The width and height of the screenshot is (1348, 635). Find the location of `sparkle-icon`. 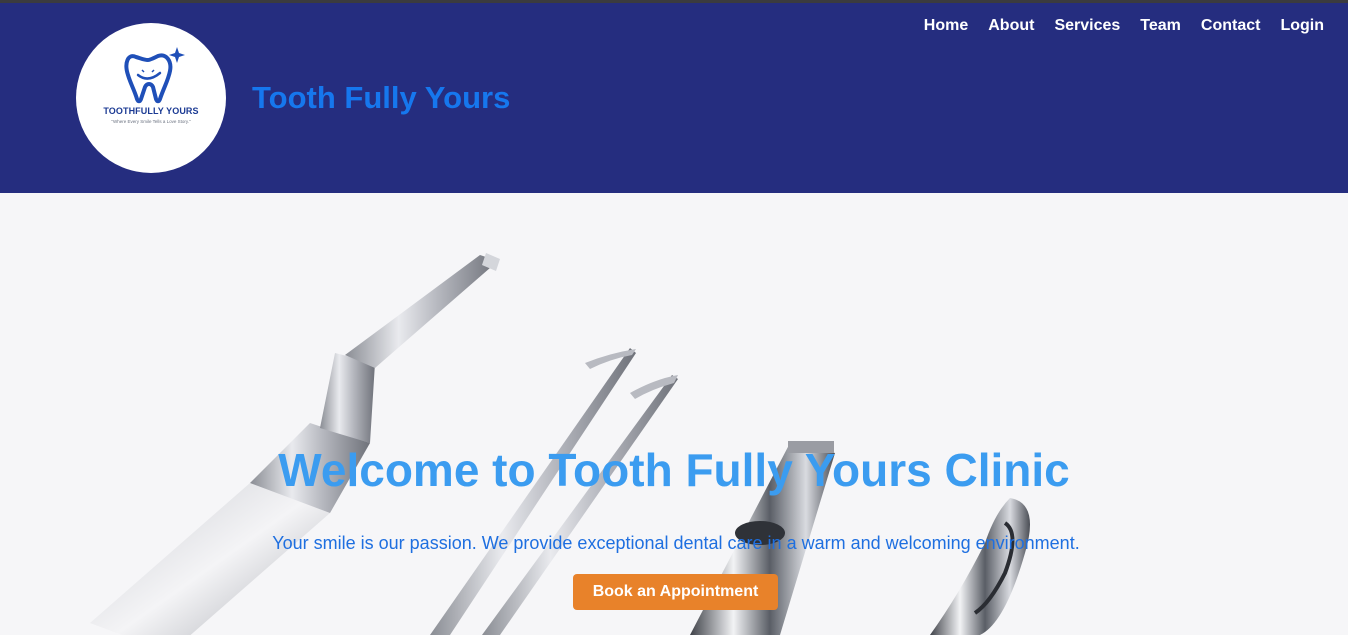

sparkle-icon is located at coordinates (177, 55).